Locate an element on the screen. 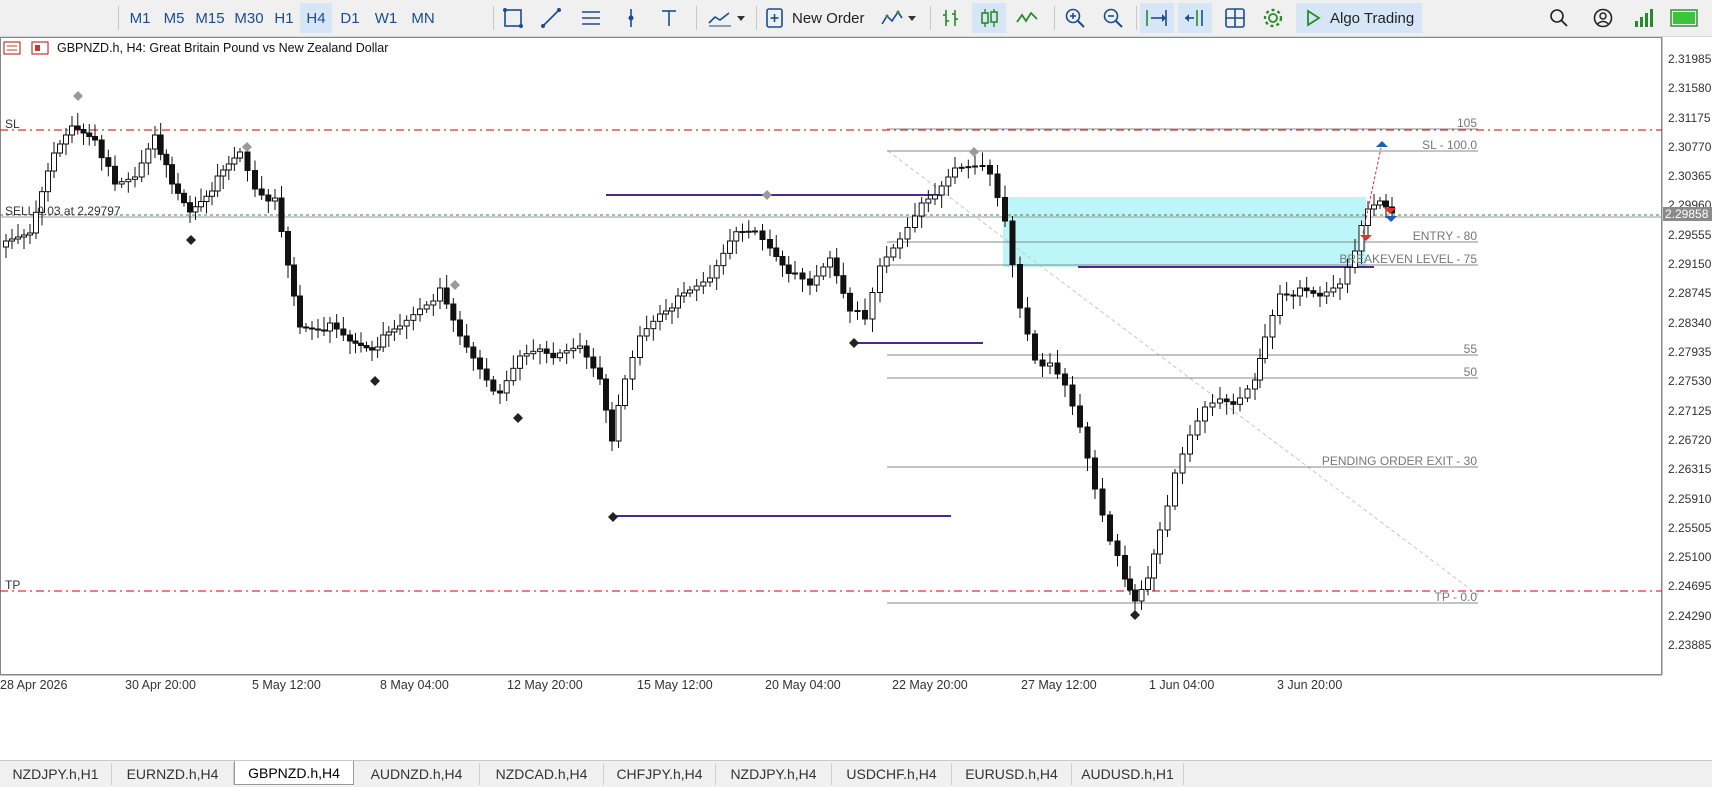 The width and height of the screenshot is (1712, 787). chart-tab: EURUSD.h,H4 is located at coordinates (1012, 774).